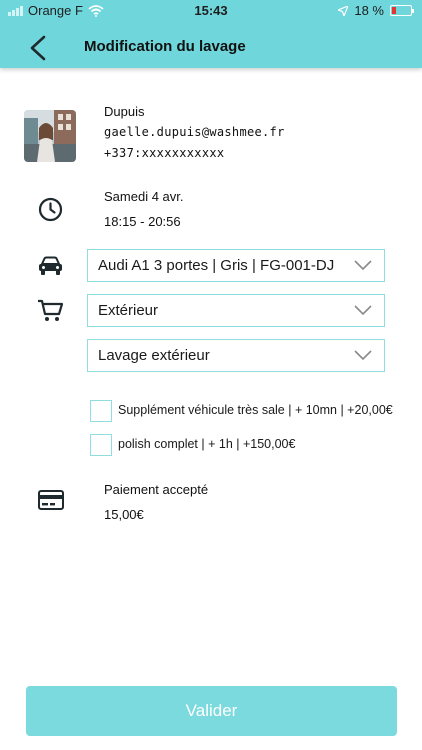  I want to click on customer-name: Dupuis, so click(124, 111).